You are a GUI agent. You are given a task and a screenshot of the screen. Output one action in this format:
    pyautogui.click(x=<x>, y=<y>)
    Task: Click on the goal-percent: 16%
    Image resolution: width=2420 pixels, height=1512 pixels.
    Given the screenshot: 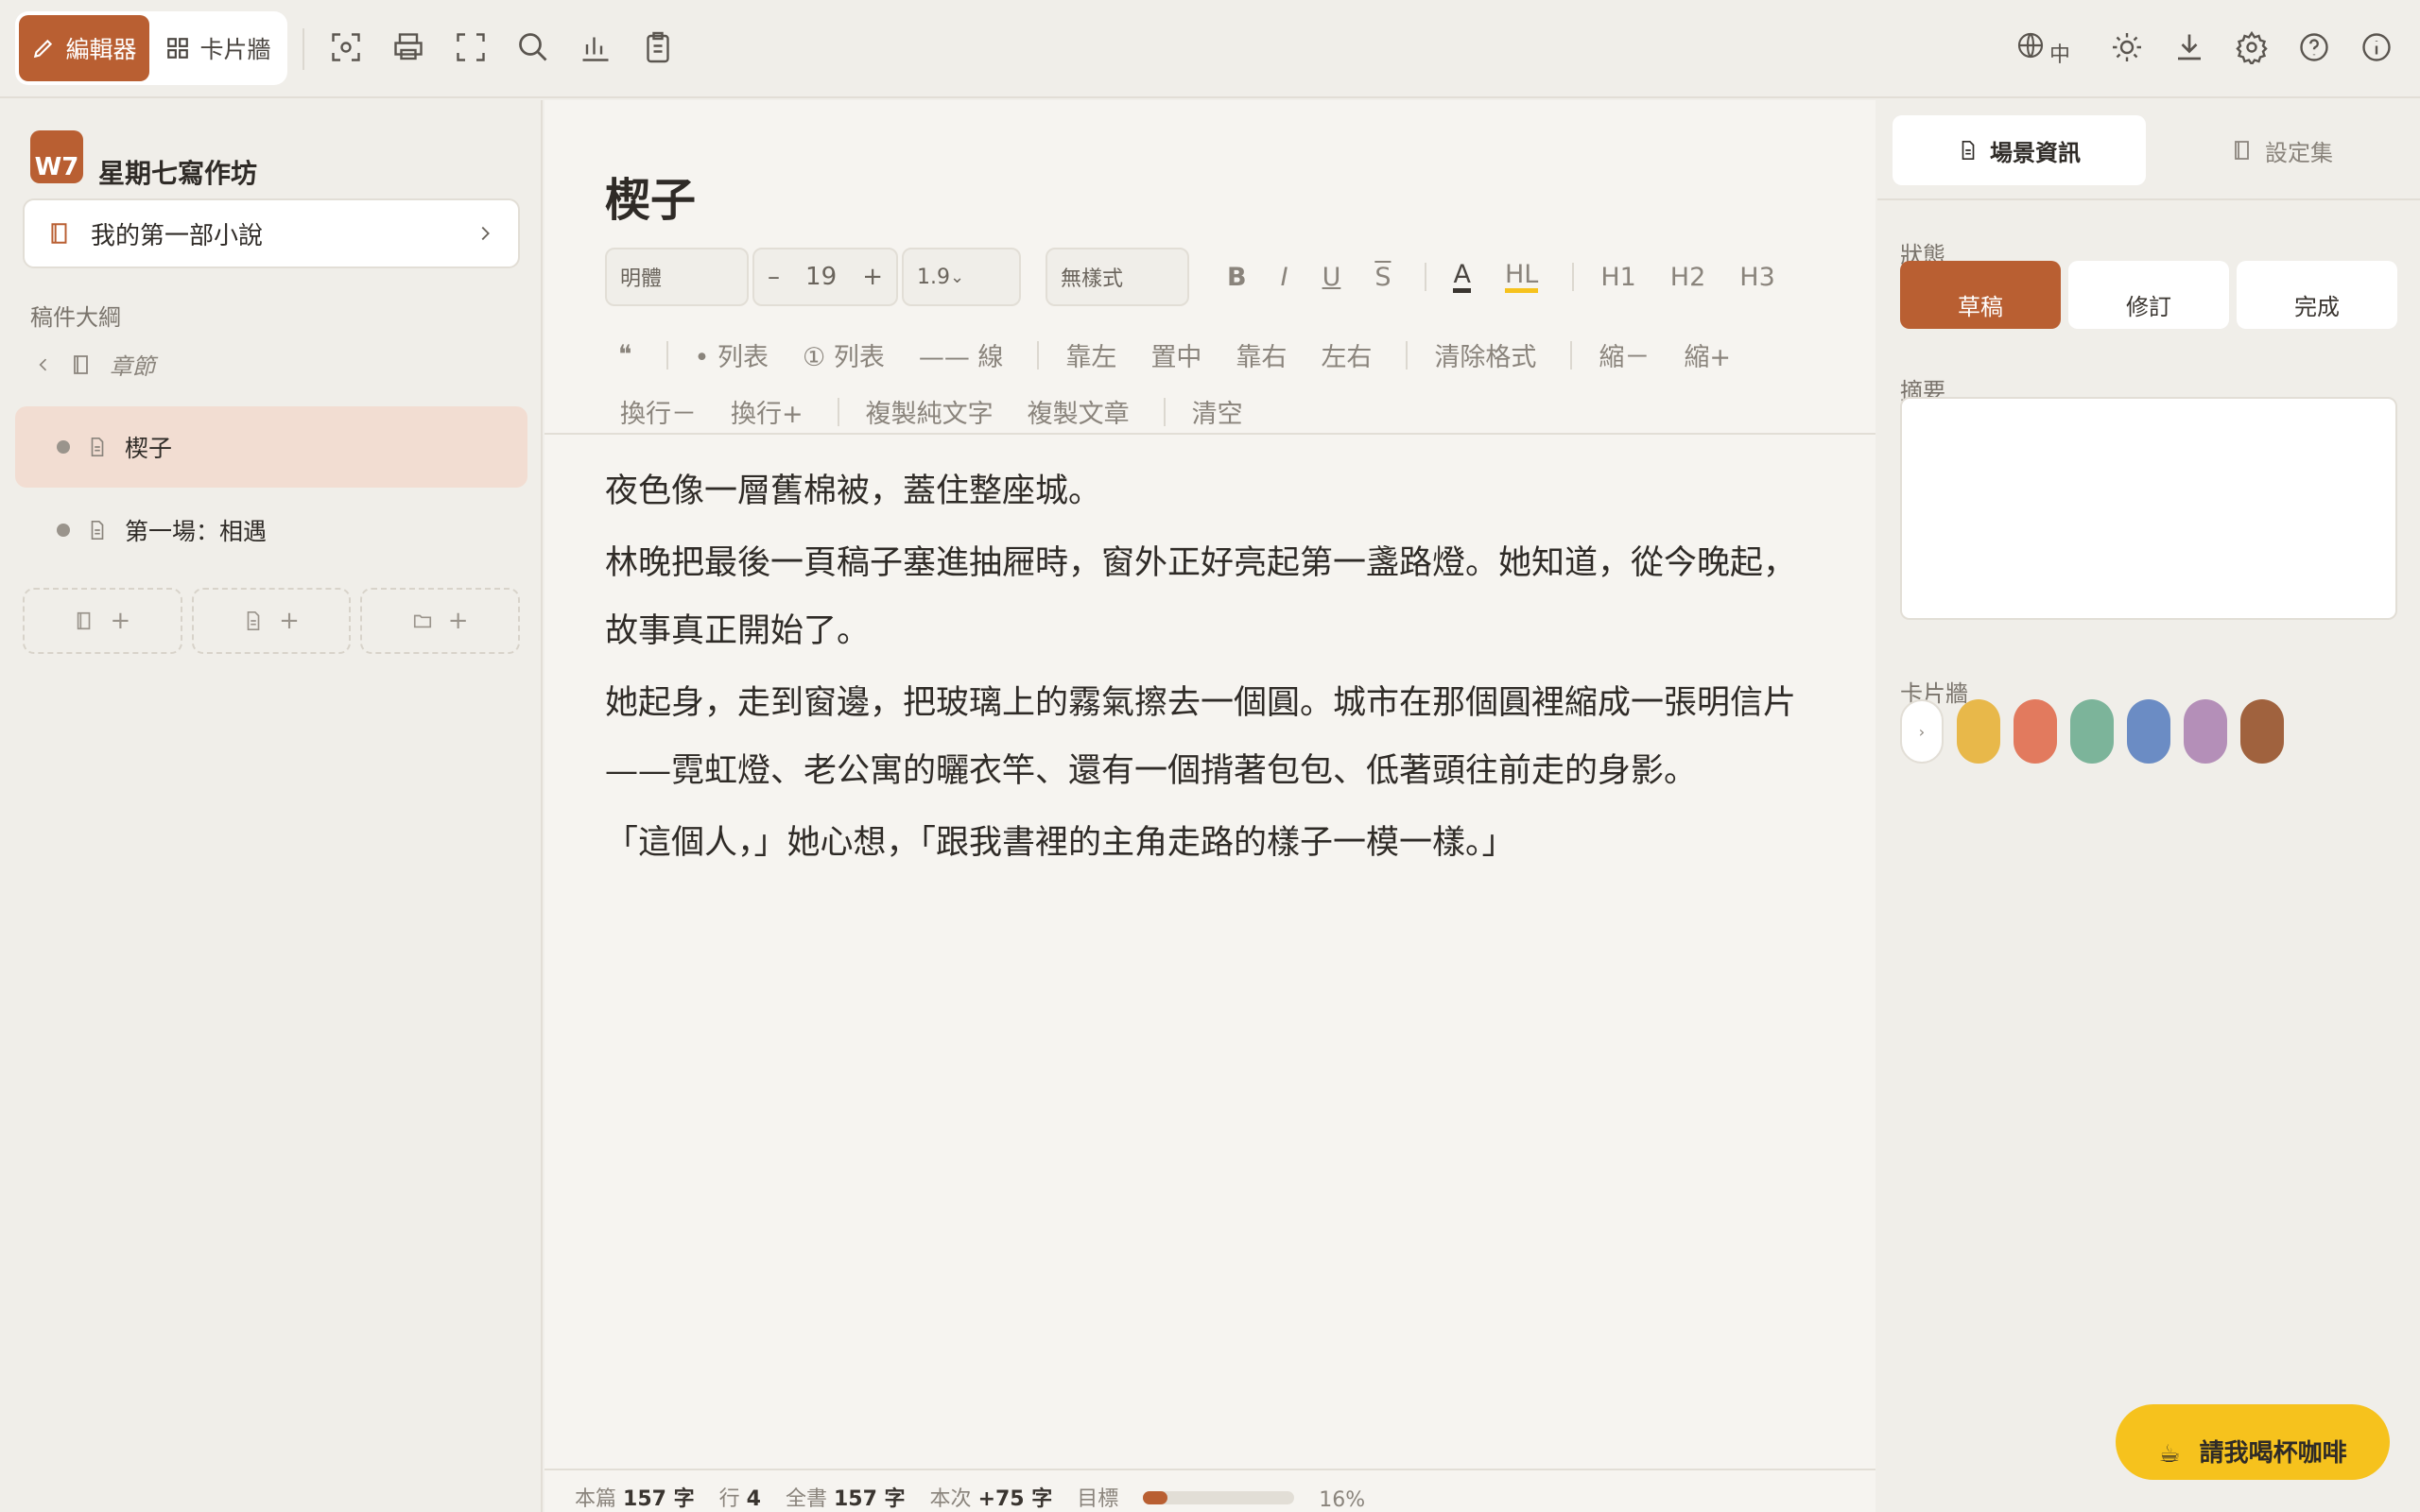 What is the action you would take?
    pyautogui.click(x=1342, y=1500)
    